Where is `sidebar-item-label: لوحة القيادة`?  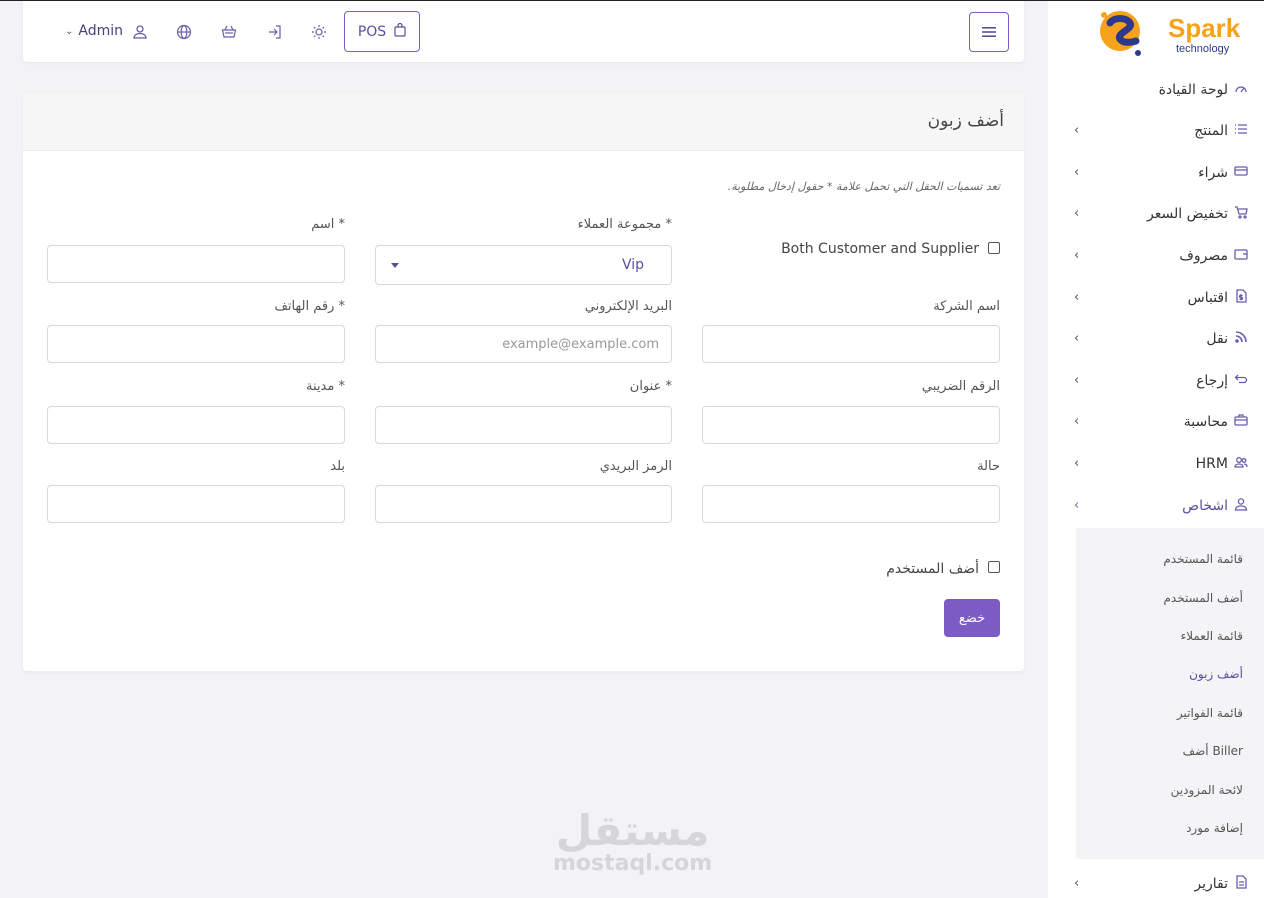
sidebar-item-label: لوحة القيادة is located at coordinates (1193, 90).